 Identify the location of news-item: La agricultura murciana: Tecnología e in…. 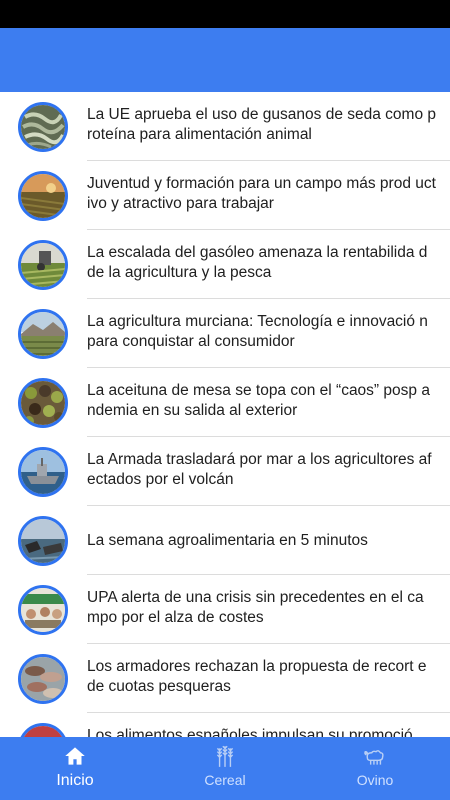
(225, 333).